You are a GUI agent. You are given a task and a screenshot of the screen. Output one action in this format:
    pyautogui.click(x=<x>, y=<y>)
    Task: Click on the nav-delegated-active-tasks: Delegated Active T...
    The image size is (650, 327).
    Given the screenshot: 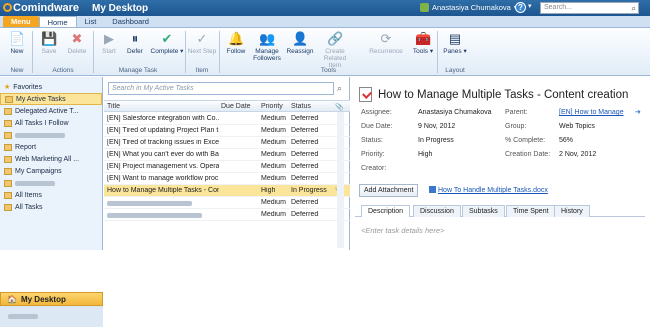 What is the action you would take?
    pyautogui.click(x=51, y=111)
    